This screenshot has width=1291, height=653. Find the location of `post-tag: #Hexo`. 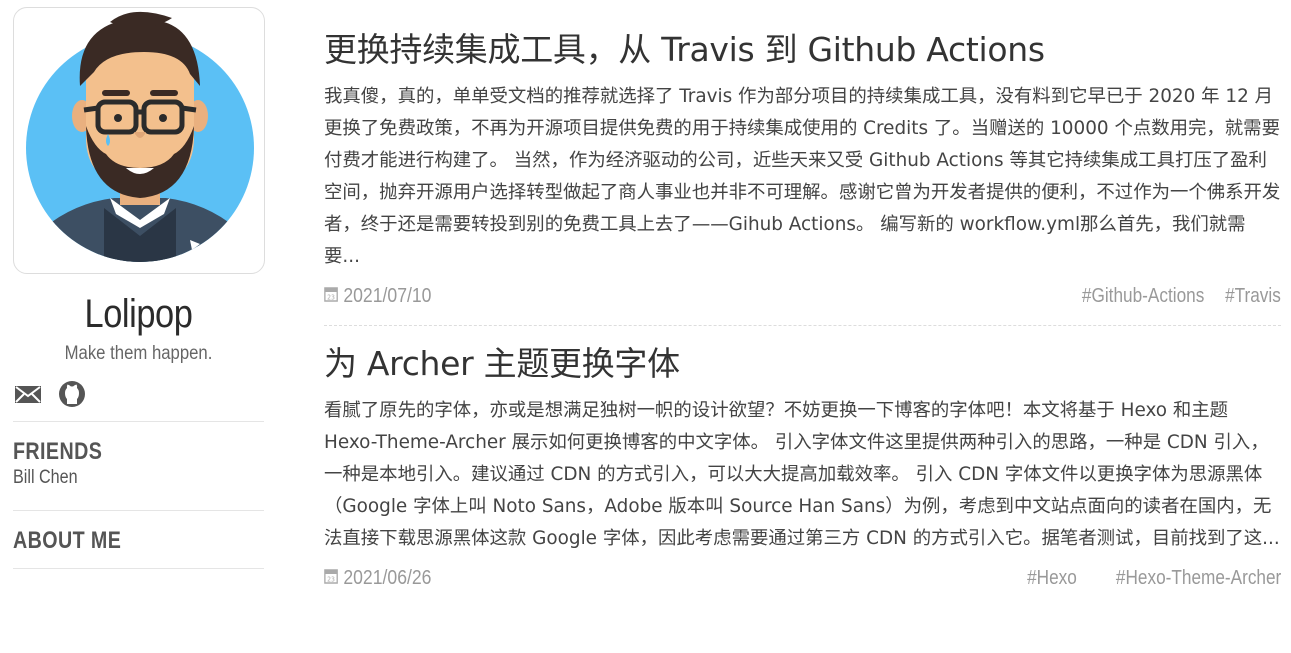

post-tag: #Hexo is located at coordinates (1052, 578).